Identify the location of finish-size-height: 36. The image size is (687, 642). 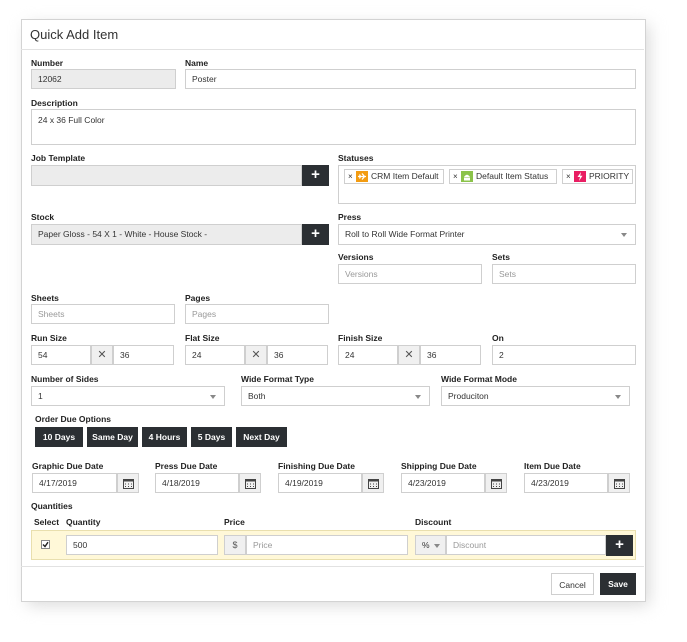
(450, 355).